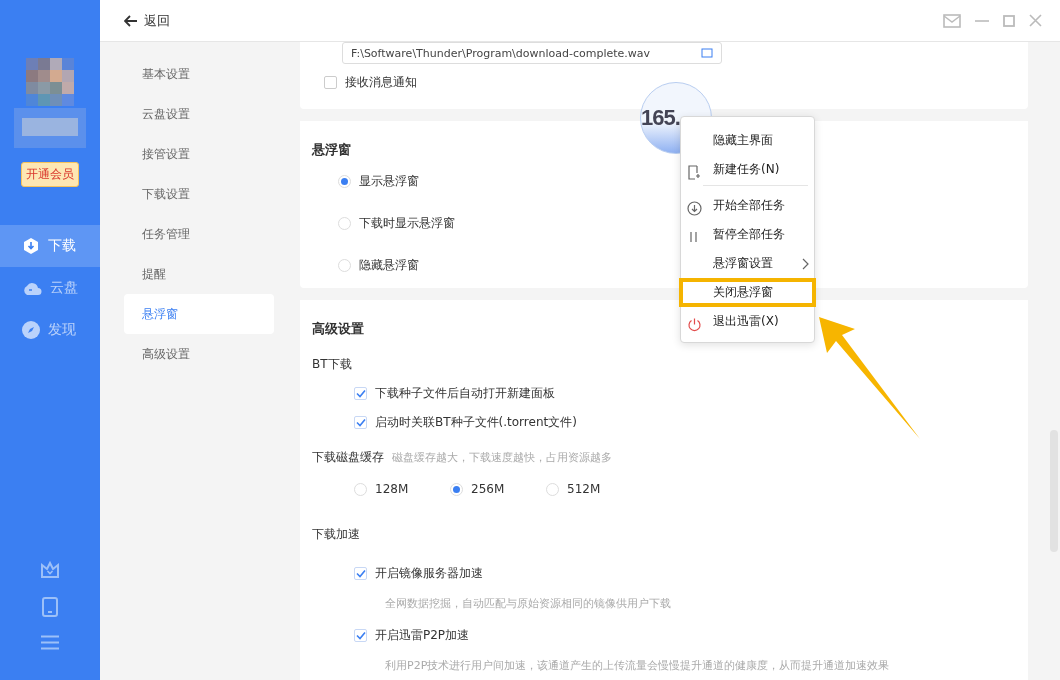 The height and width of the screenshot is (680, 1060). What do you see at coordinates (1009, 20) in the screenshot?
I see `maximize-icon` at bounding box center [1009, 20].